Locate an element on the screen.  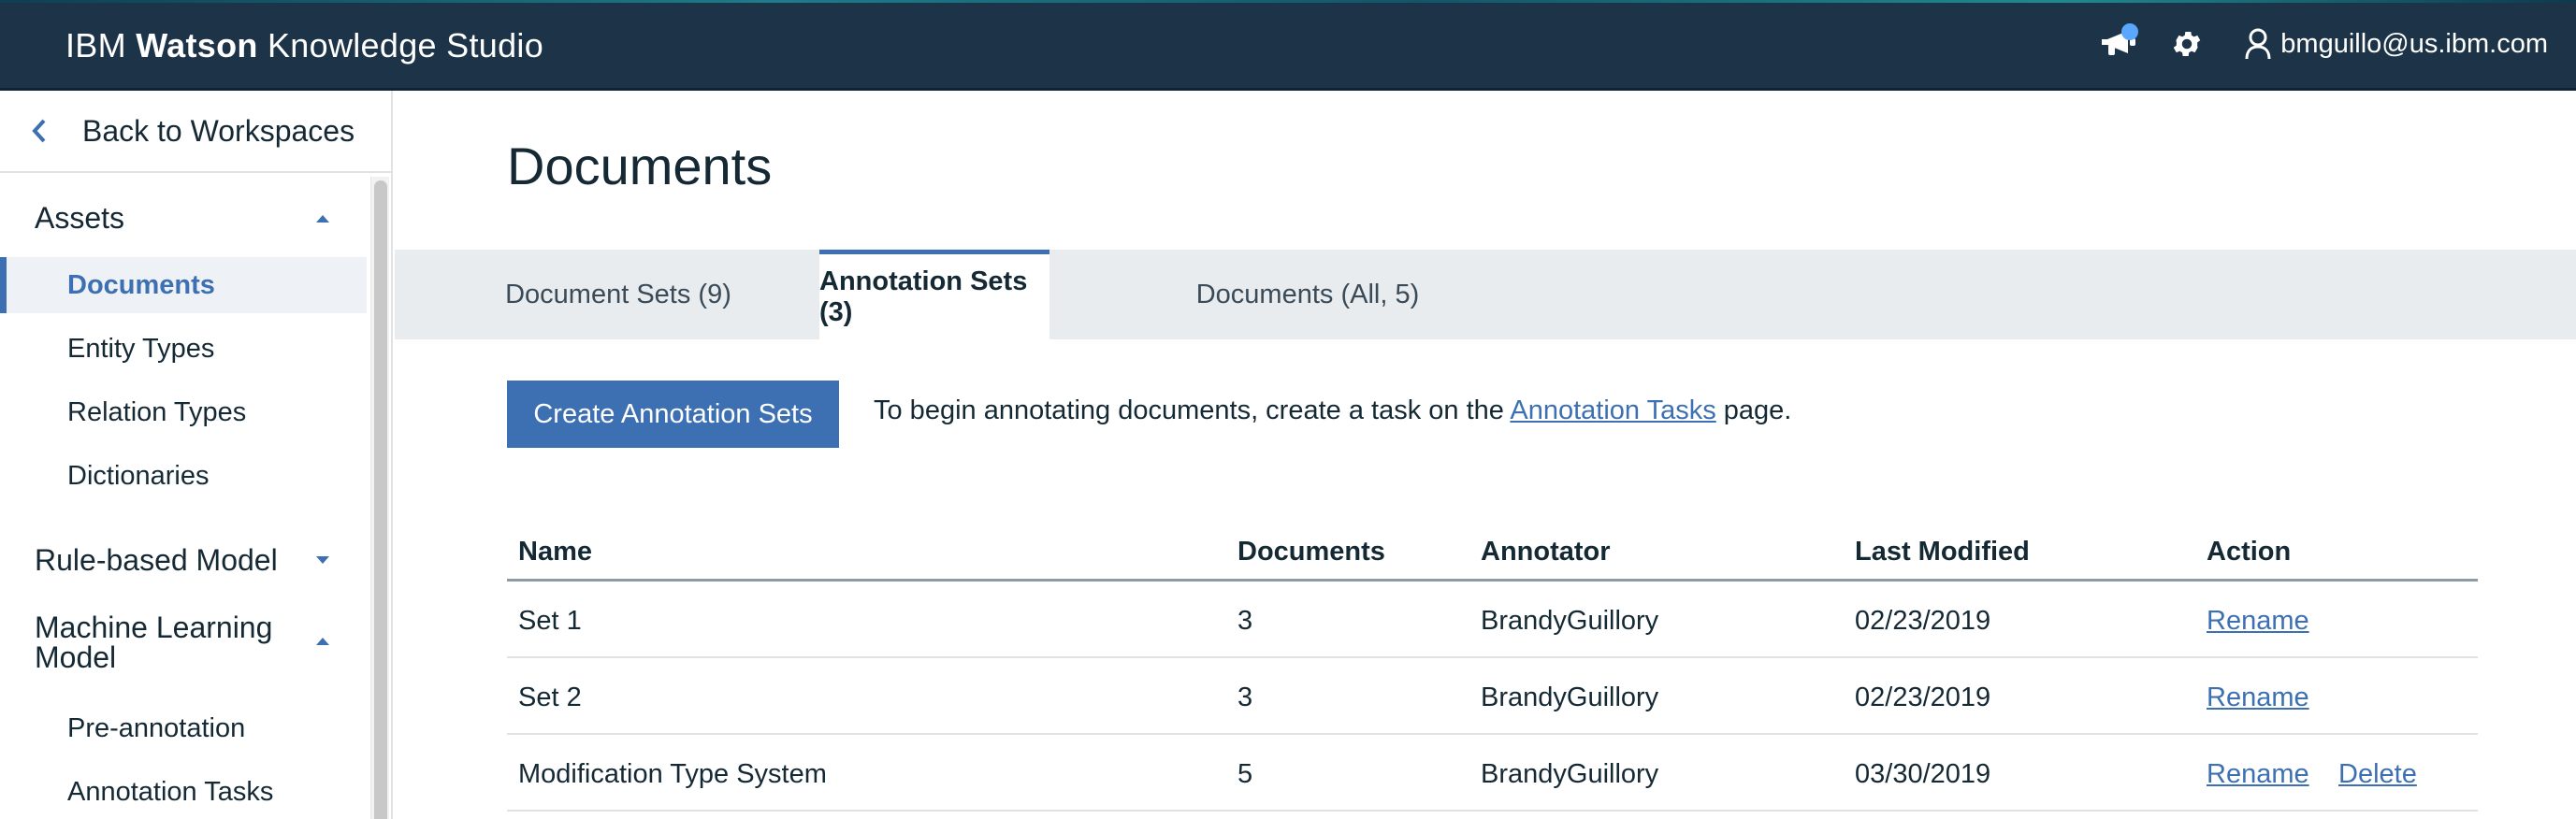
sidebar-group-assets: Assets is located at coordinates (183, 218).